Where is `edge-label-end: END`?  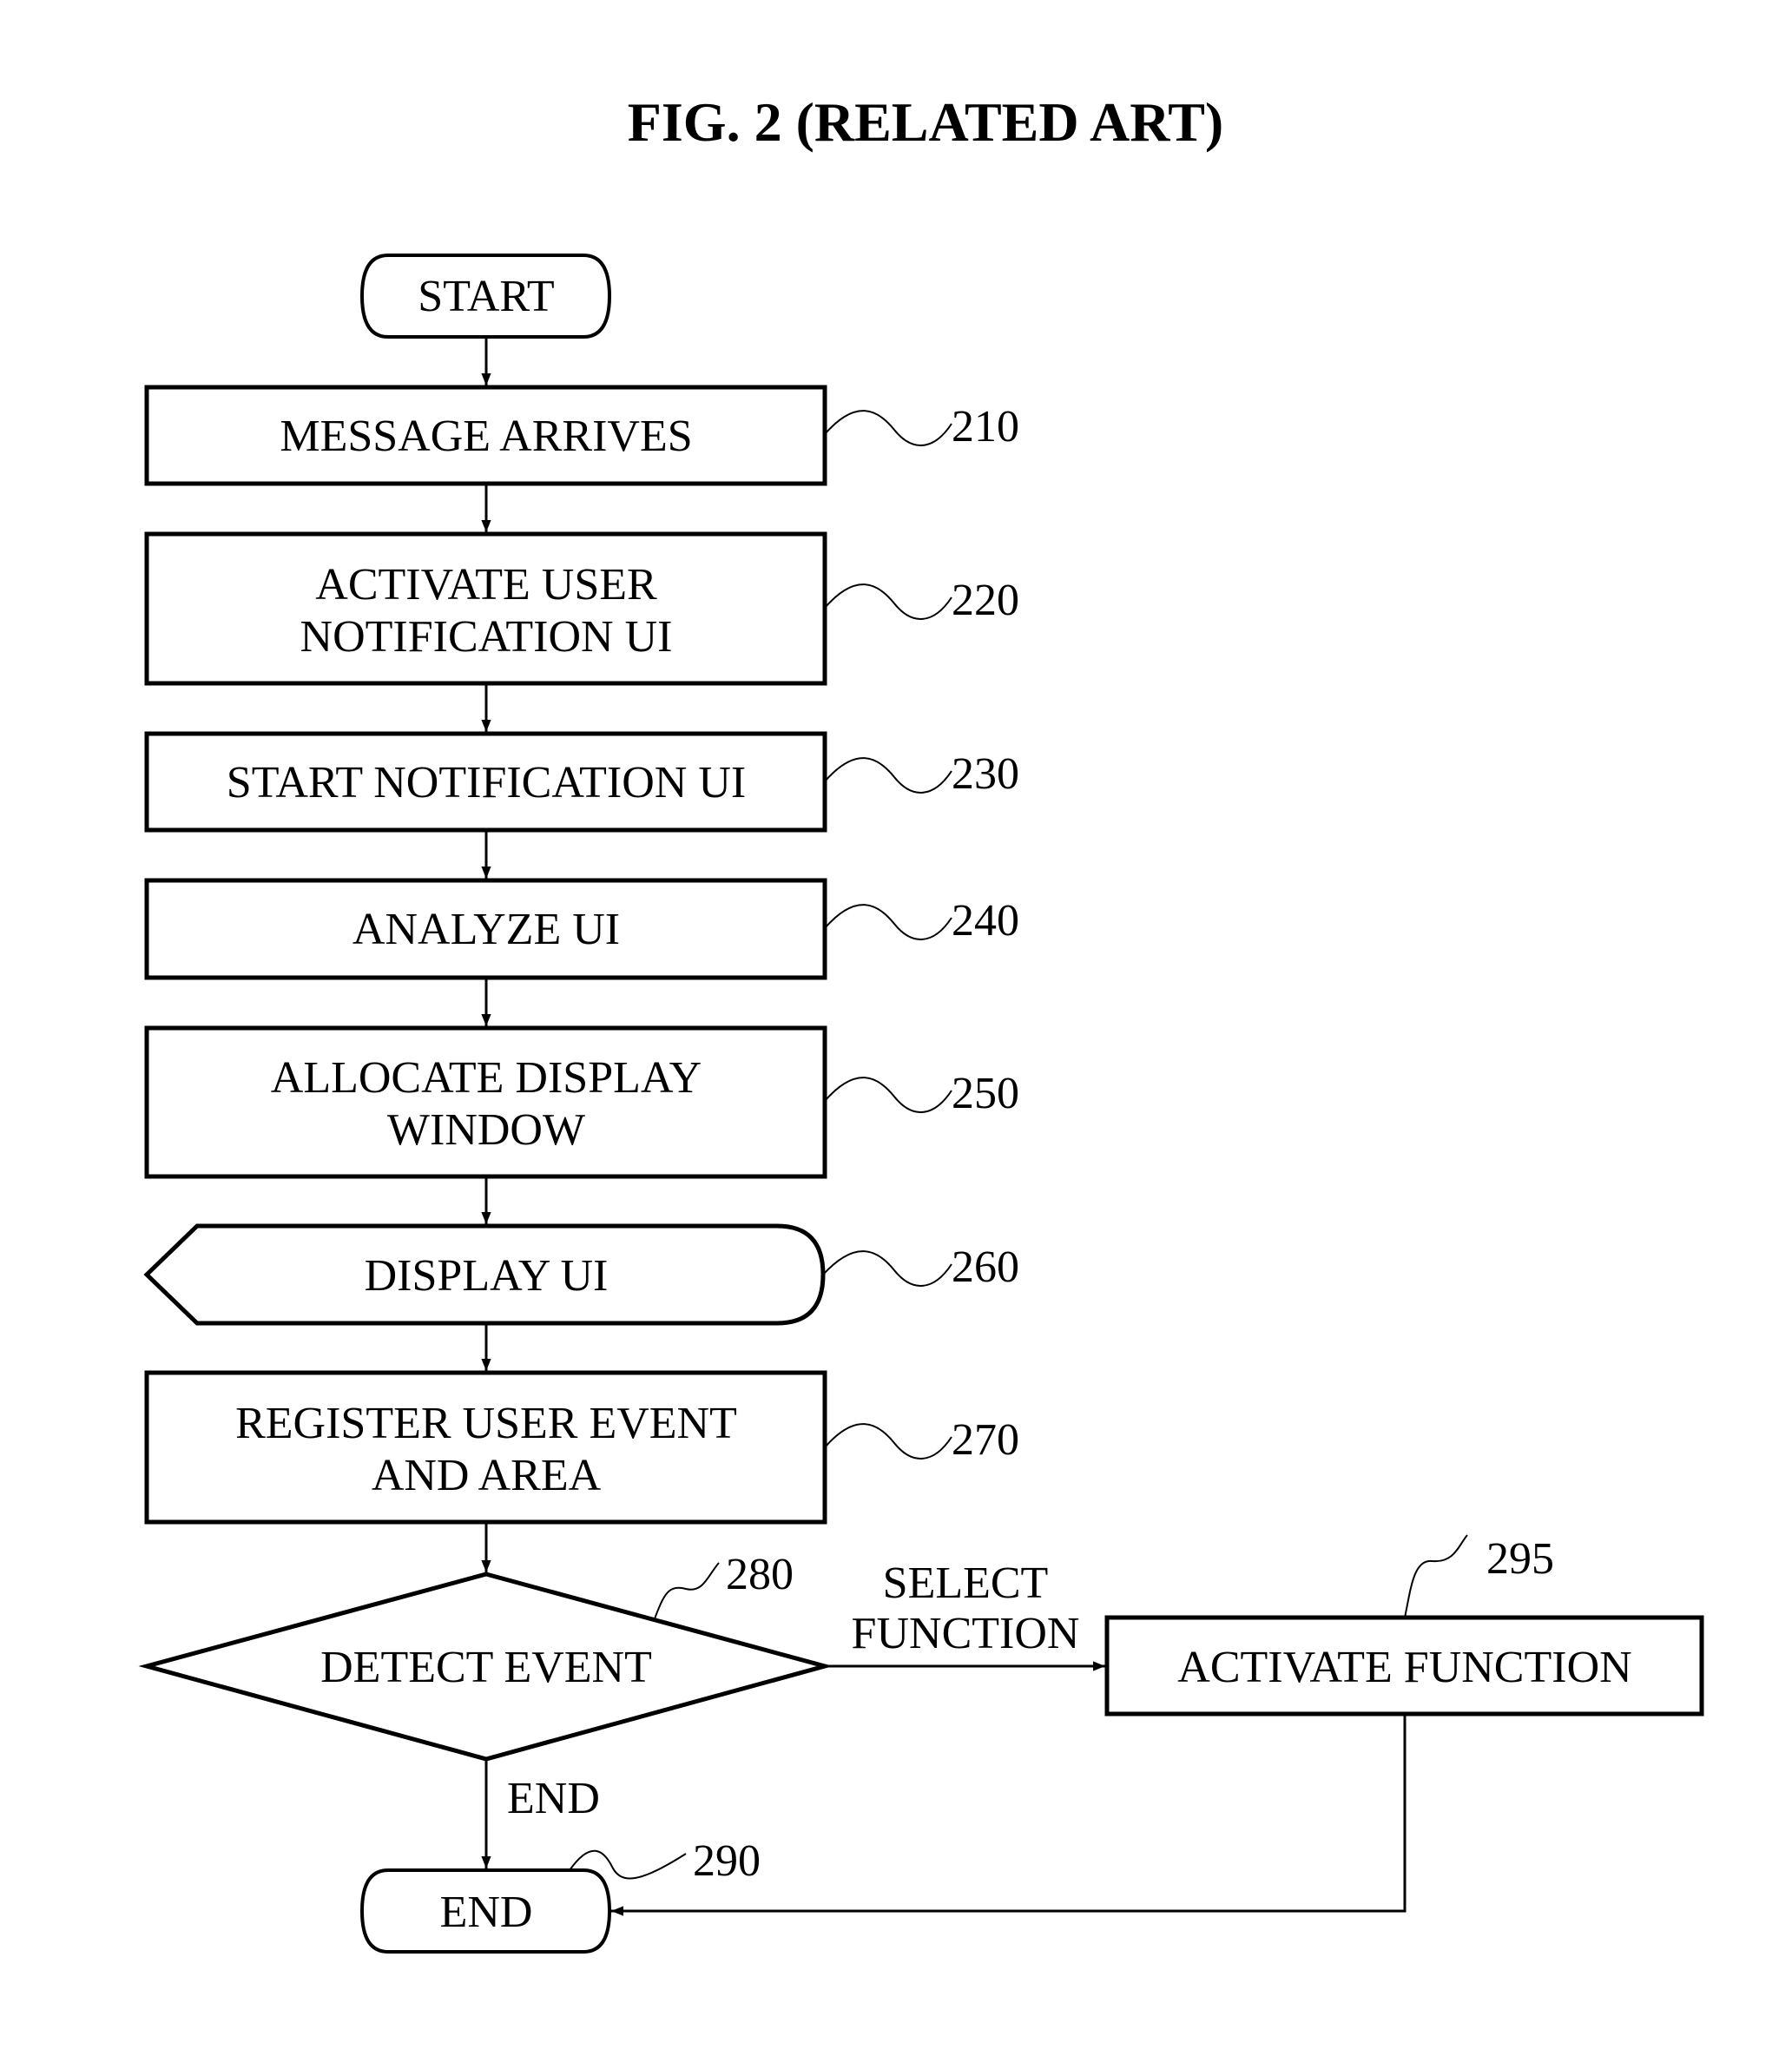
edge-label-end: END is located at coordinates (553, 1798).